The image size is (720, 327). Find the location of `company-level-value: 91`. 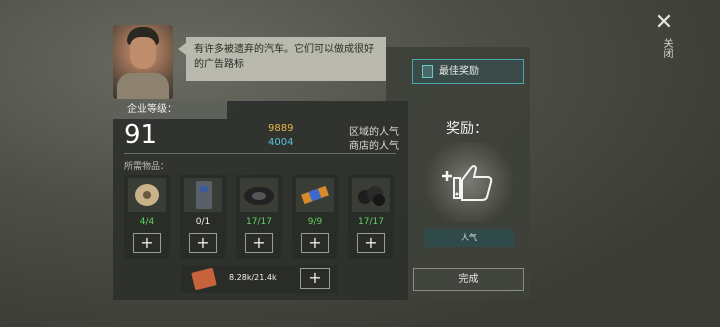

company-level-value: 91 is located at coordinates (141, 135).